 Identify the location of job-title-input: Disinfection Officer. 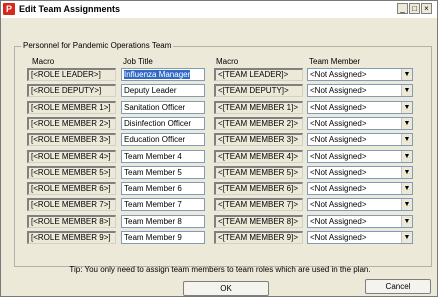
(163, 123).